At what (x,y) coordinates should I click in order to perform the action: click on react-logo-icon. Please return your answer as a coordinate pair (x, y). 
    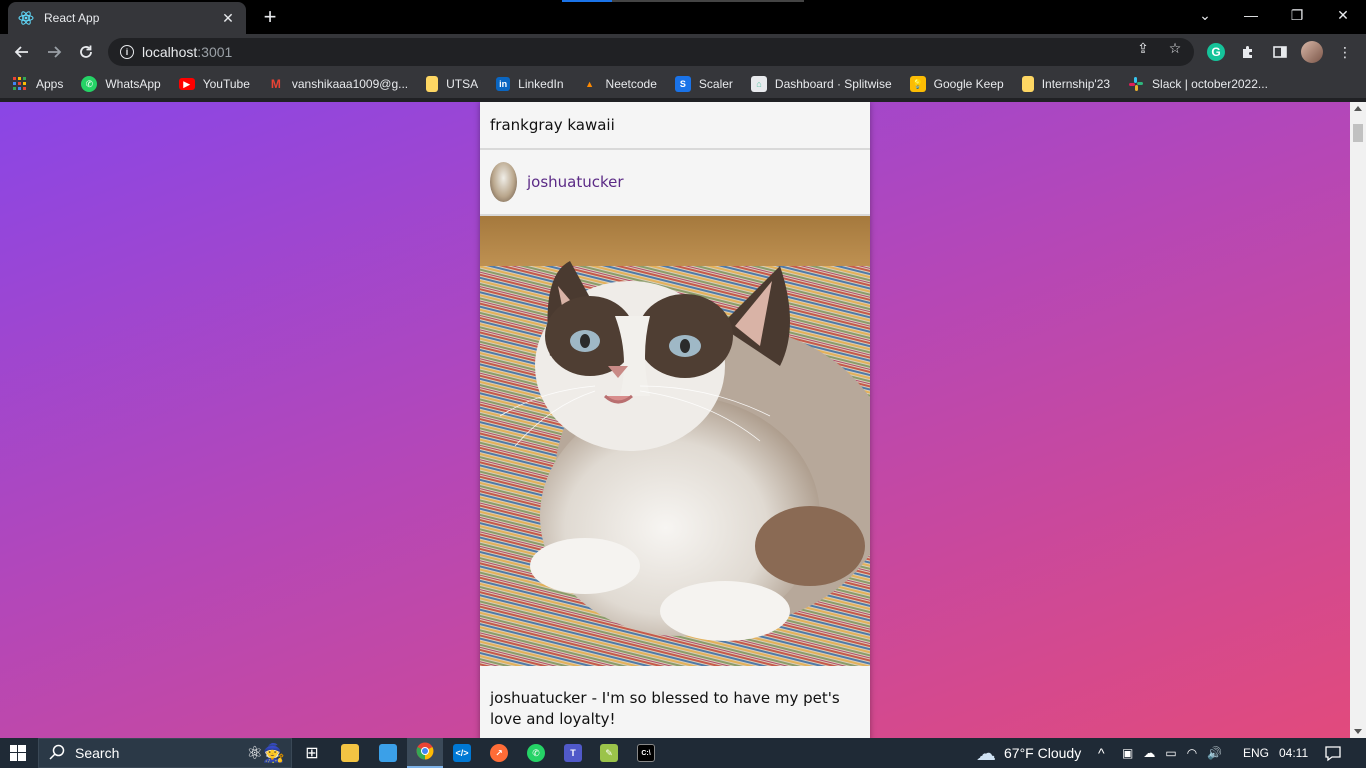
    Looking at the image, I should click on (26, 18).